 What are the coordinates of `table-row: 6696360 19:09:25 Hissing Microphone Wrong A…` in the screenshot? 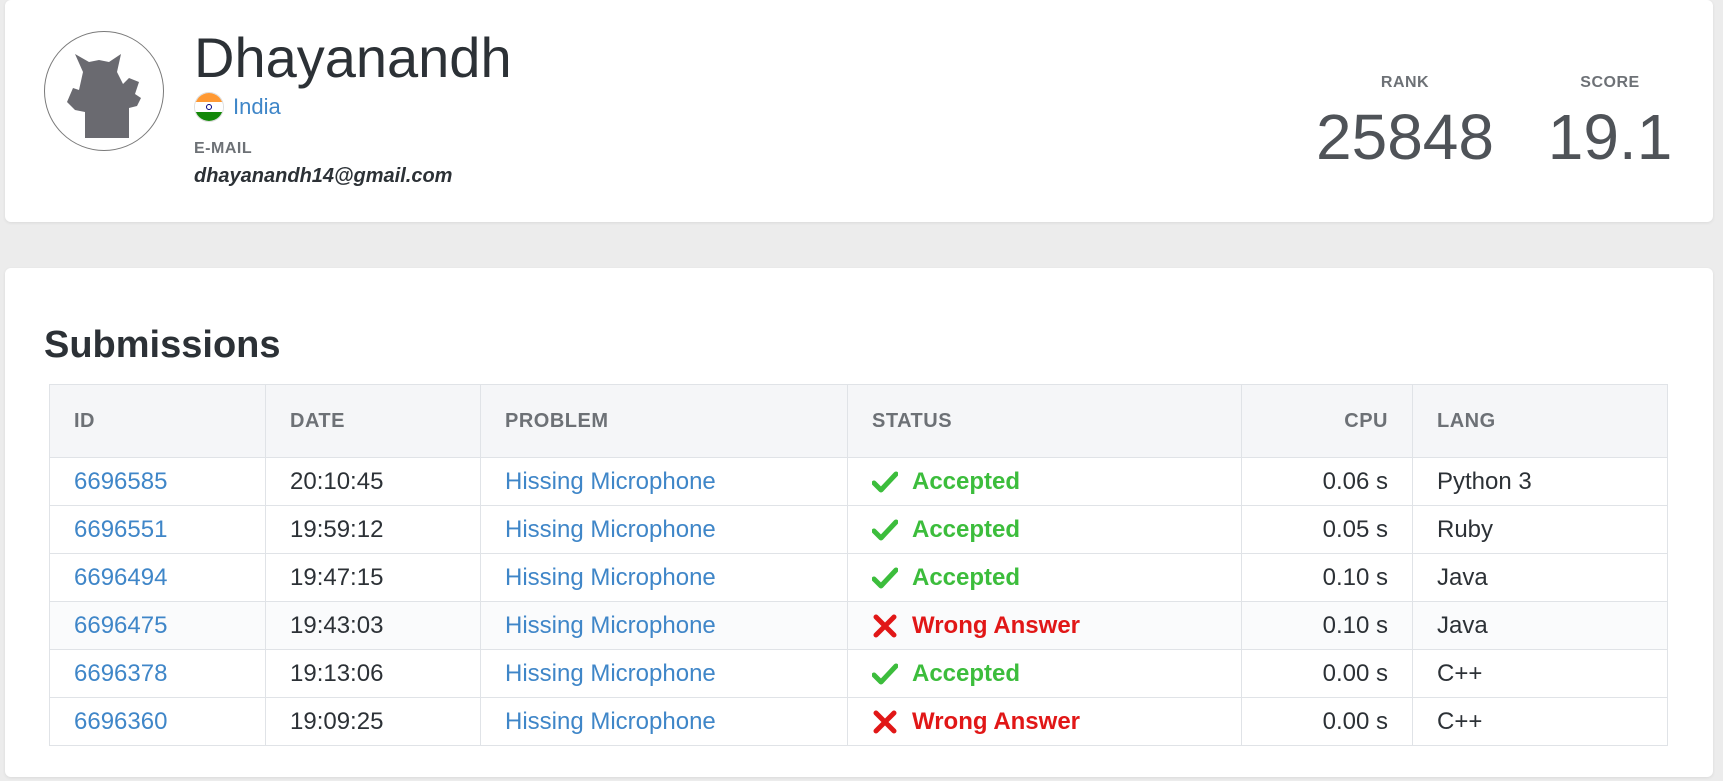 It's located at (858, 721).